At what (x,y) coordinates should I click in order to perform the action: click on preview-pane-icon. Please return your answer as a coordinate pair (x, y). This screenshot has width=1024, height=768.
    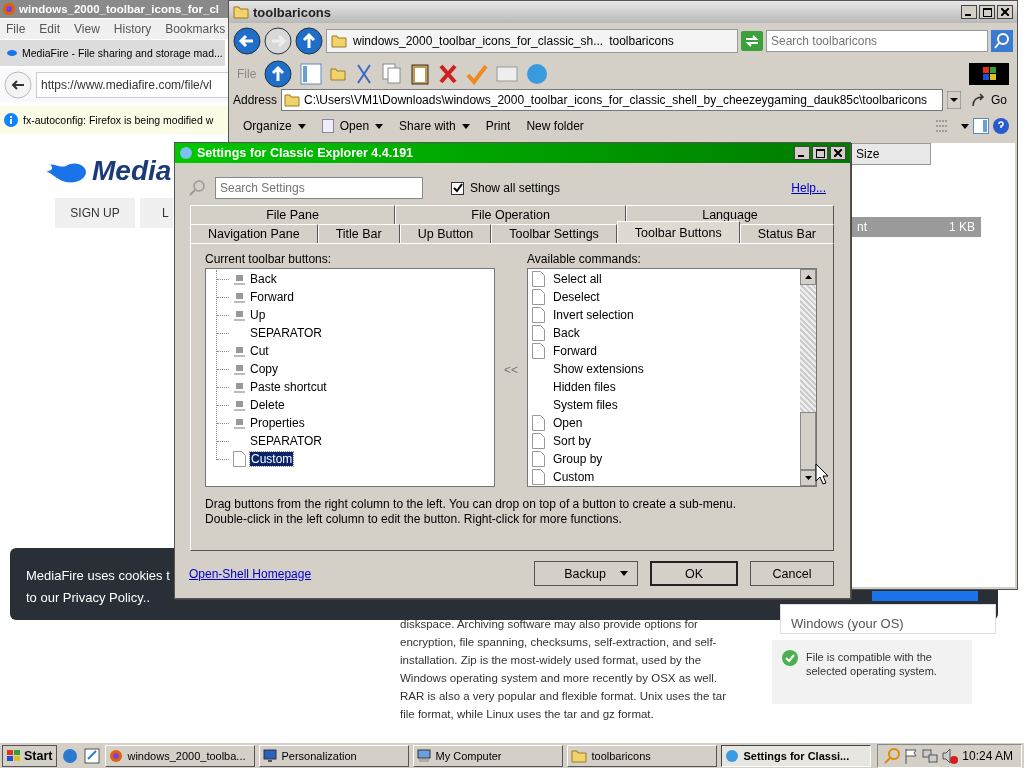
    Looking at the image, I should click on (981, 126).